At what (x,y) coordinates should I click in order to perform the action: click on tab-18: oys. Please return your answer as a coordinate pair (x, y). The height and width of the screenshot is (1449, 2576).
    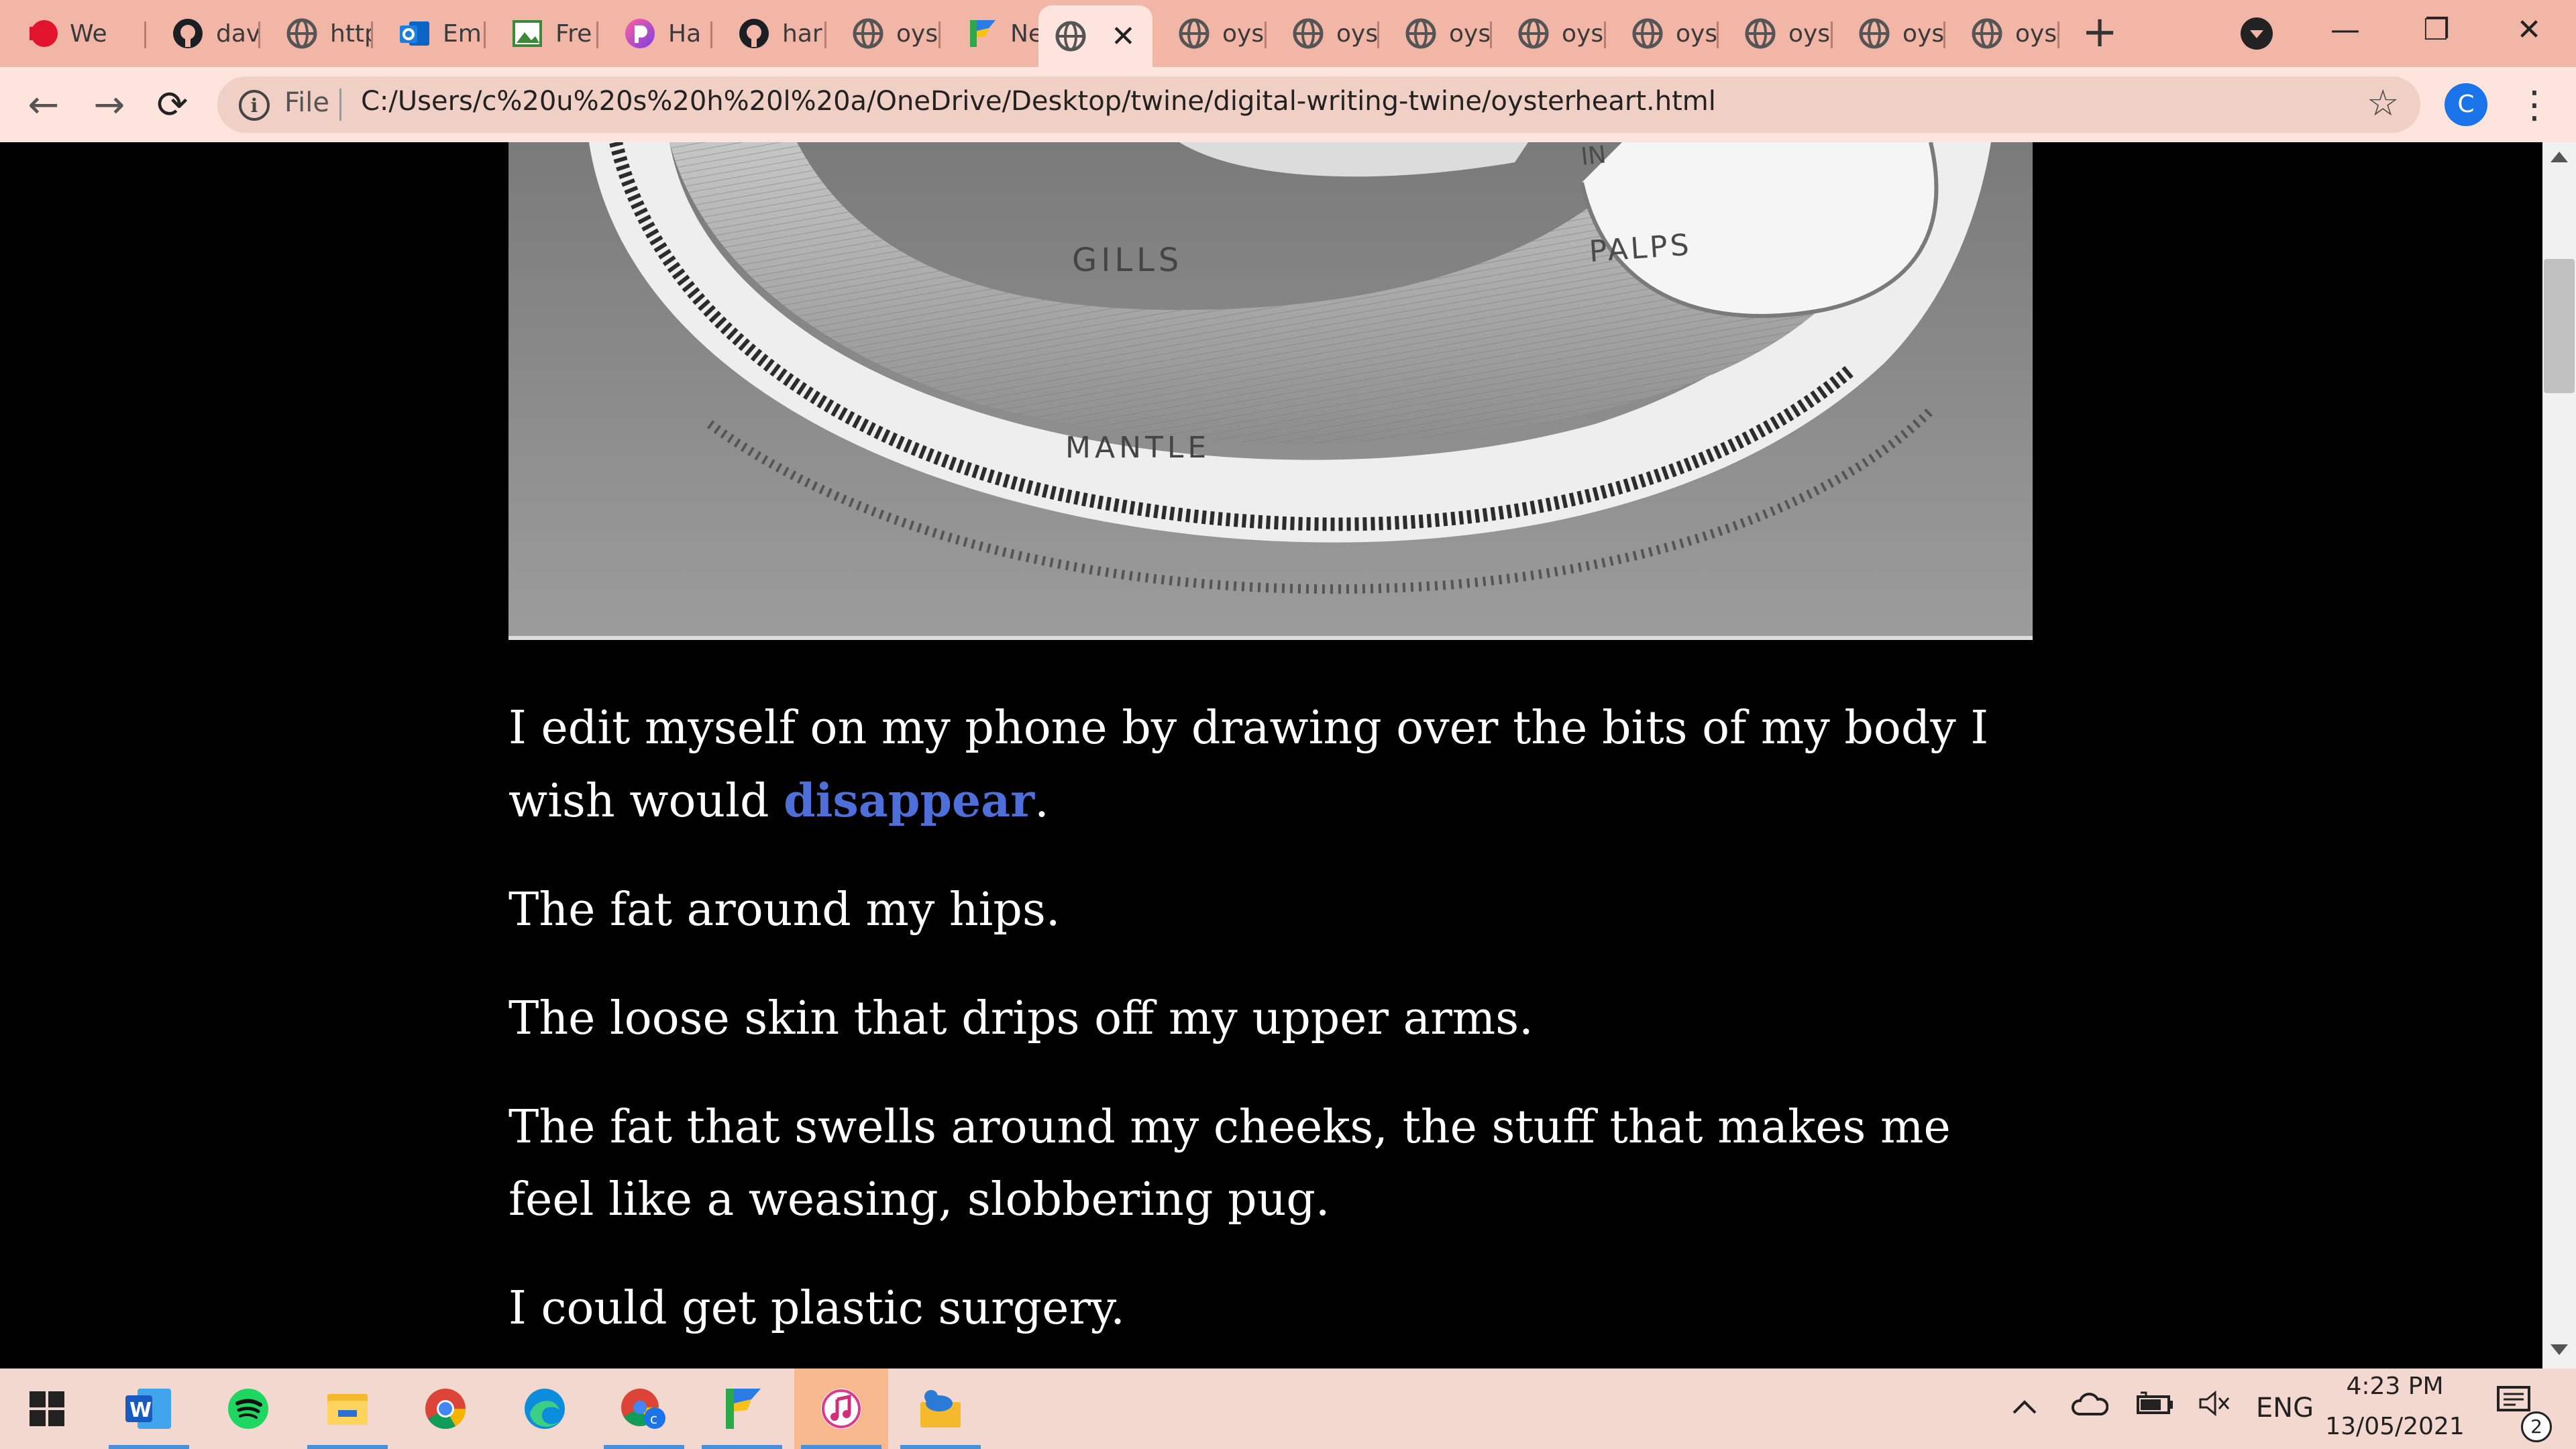
    Looking at the image, I should click on (2002, 33).